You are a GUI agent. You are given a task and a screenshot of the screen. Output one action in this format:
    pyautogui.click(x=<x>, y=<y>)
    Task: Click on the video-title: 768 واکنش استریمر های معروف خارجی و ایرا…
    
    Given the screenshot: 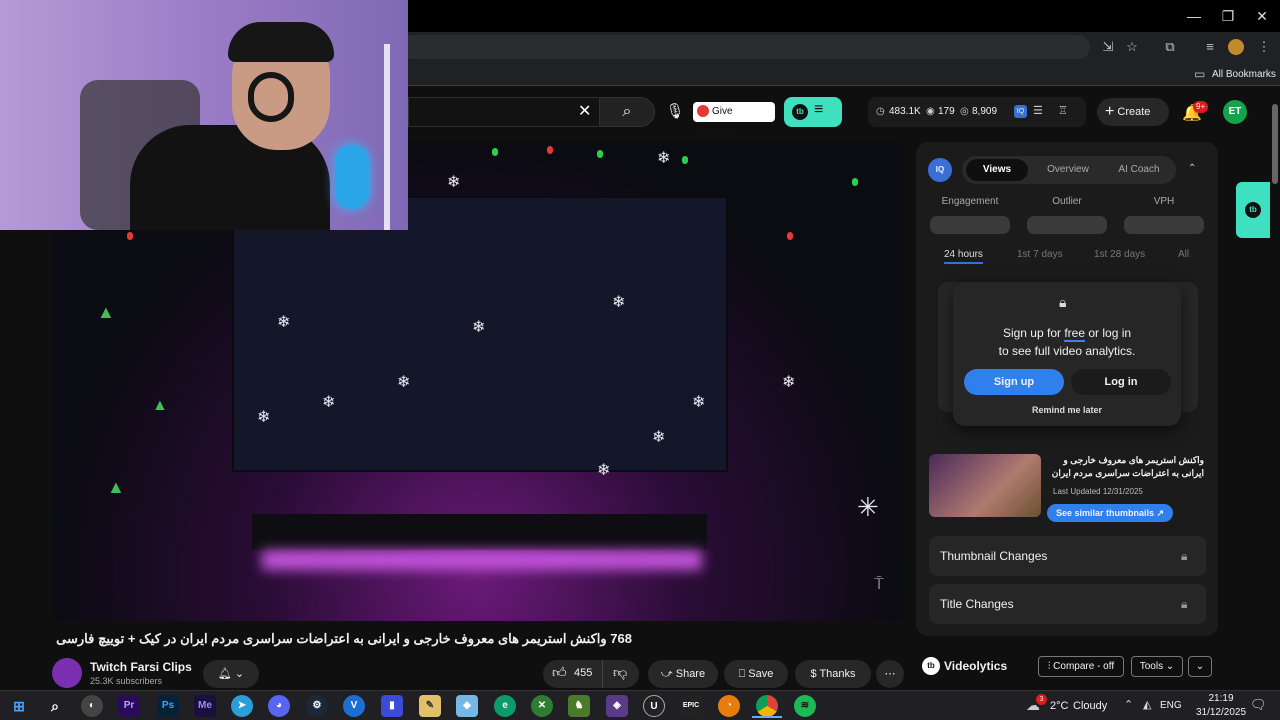 What is the action you would take?
    pyautogui.click(x=342, y=638)
    